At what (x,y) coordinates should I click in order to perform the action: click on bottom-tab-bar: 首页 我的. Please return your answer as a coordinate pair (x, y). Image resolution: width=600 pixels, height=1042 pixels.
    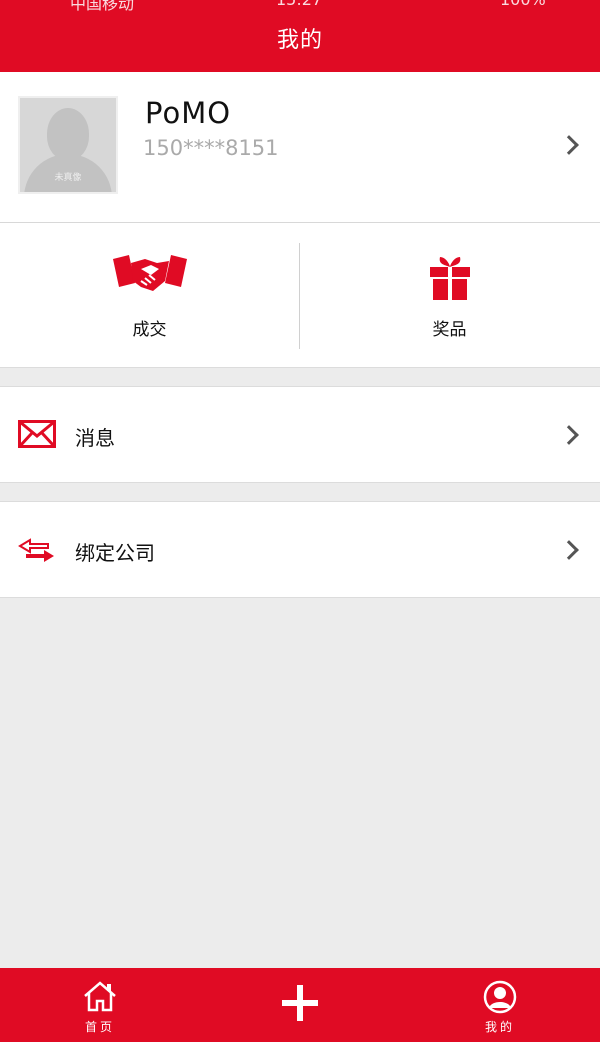
    Looking at the image, I should click on (300, 1005).